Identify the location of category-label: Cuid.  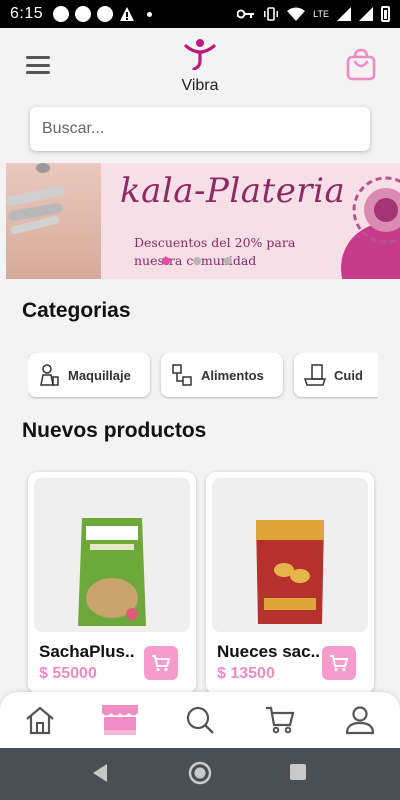
(348, 375).